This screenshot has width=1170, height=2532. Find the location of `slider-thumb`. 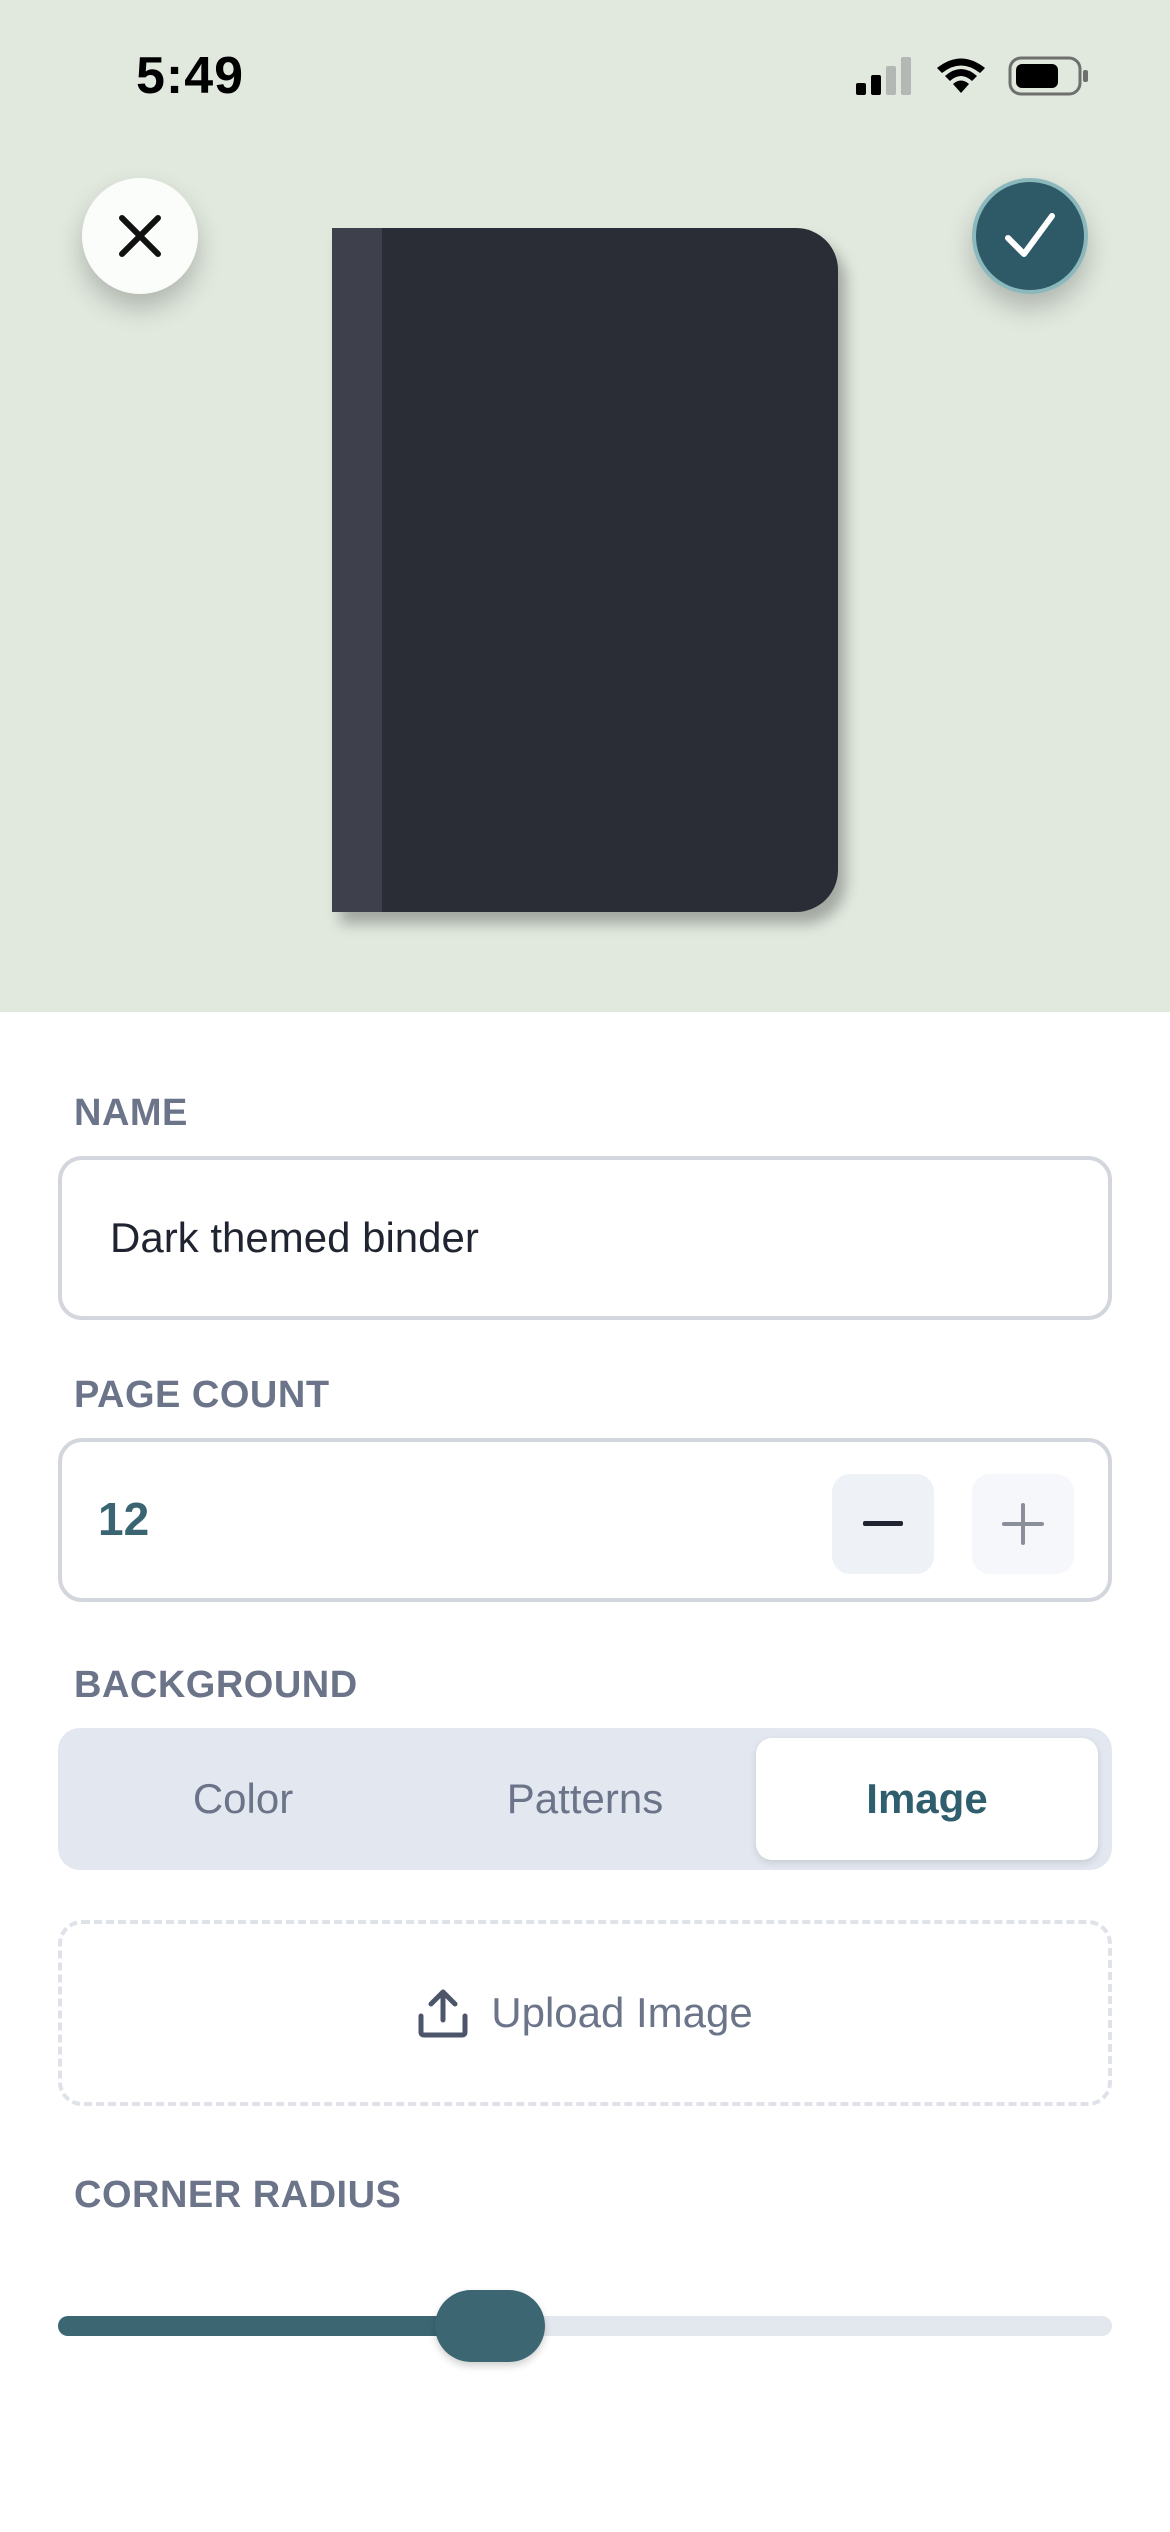

slider-thumb is located at coordinates (490, 2326).